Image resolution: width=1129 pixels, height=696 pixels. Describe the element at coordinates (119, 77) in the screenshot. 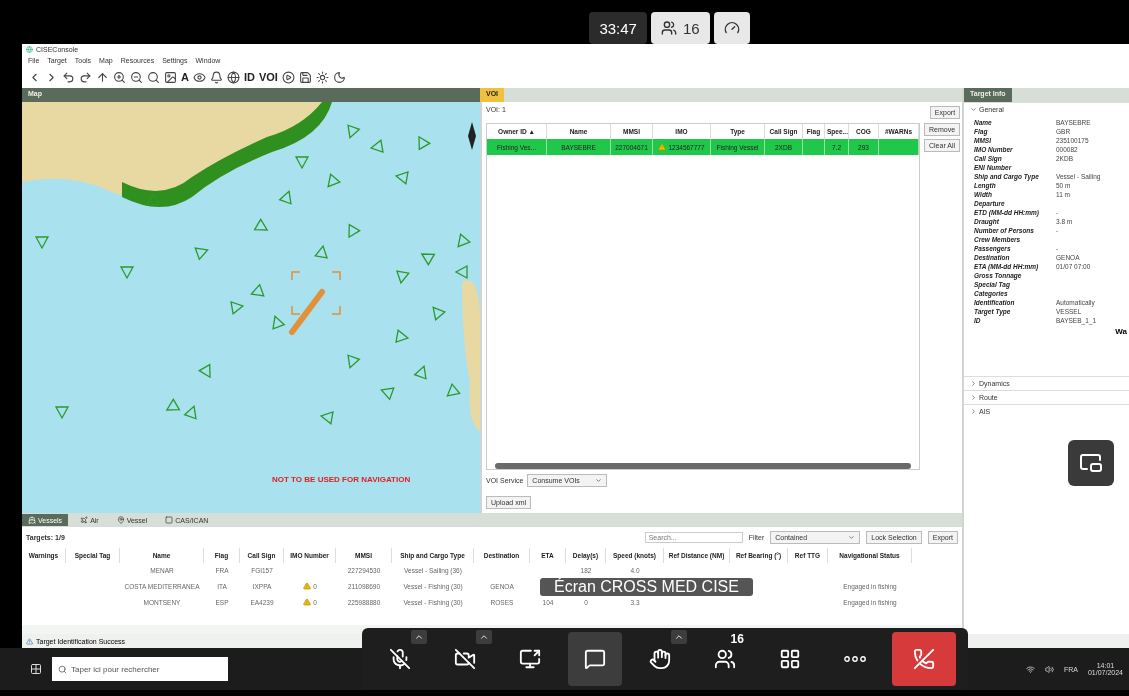

I see `zoom-in-icon` at that location.